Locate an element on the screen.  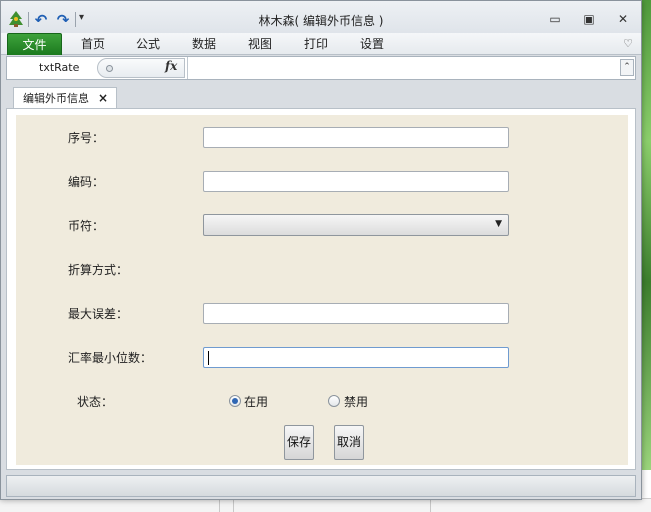
status-bar is located at coordinates (321, 486).